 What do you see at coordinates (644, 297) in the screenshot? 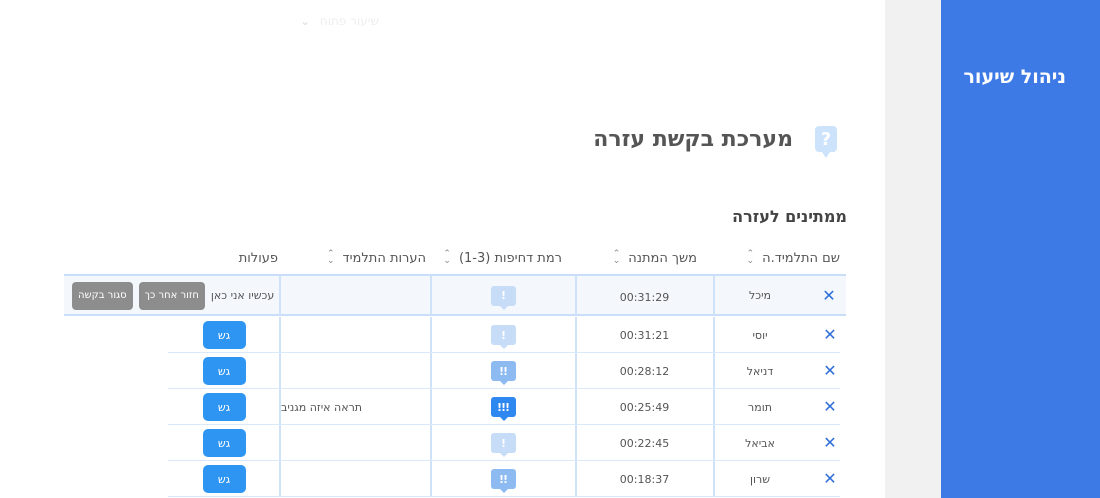
I see `cell-wait: 00:31:29` at bounding box center [644, 297].